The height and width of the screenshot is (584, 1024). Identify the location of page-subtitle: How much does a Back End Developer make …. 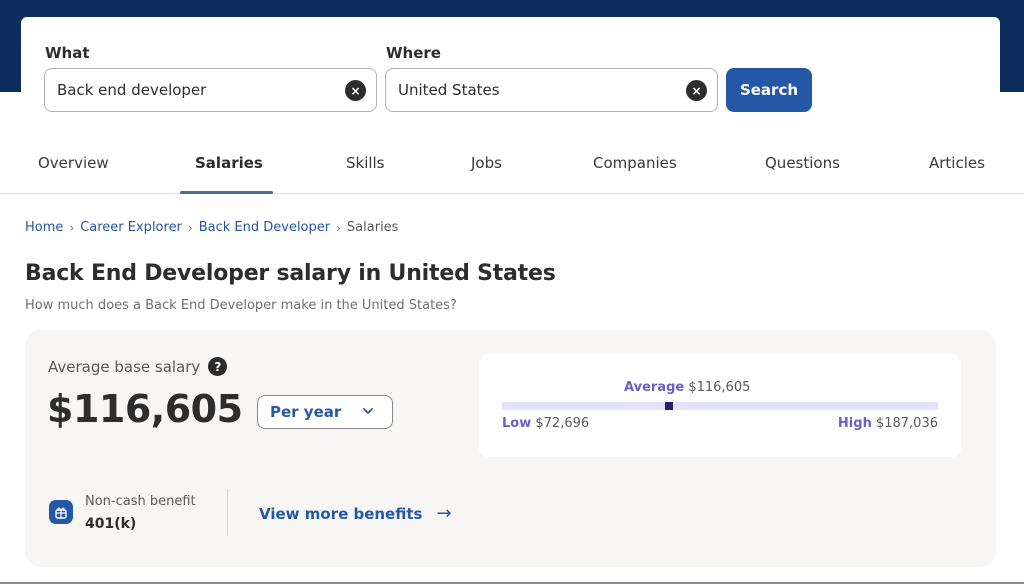
(241, 305).